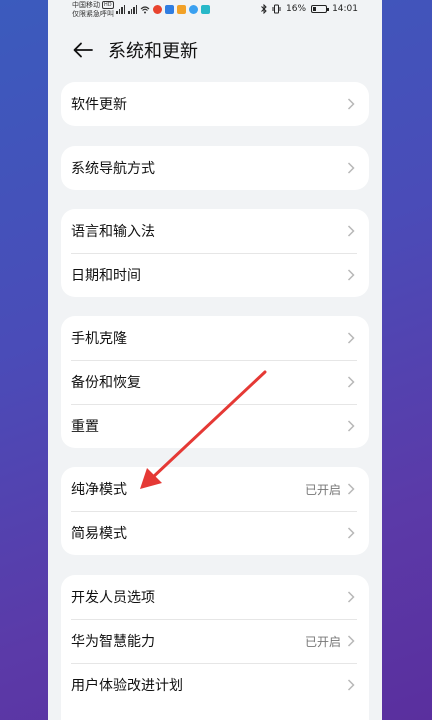 The width and height of the screenshot is (432, 720). I want to click on settings-item-navigation-mode: 系统导航方式, so click(215, 168).